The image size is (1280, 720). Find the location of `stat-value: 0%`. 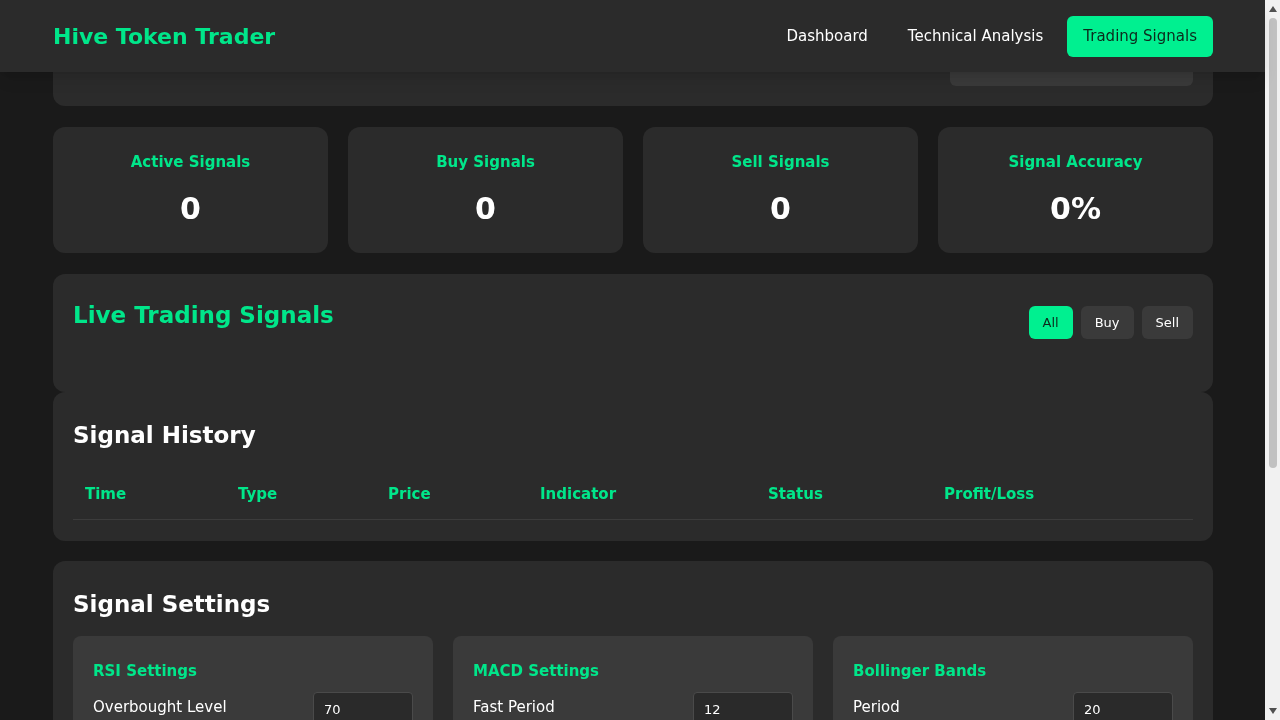

stat-value: 0% is located at coordinates (1075, 208).